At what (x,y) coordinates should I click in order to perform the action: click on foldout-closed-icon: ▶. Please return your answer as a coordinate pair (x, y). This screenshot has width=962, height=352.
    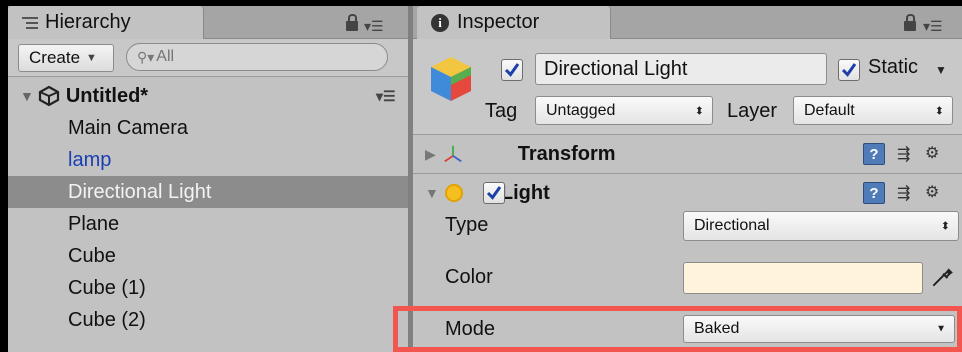
    Looking at the image, I should click on (430, 154).